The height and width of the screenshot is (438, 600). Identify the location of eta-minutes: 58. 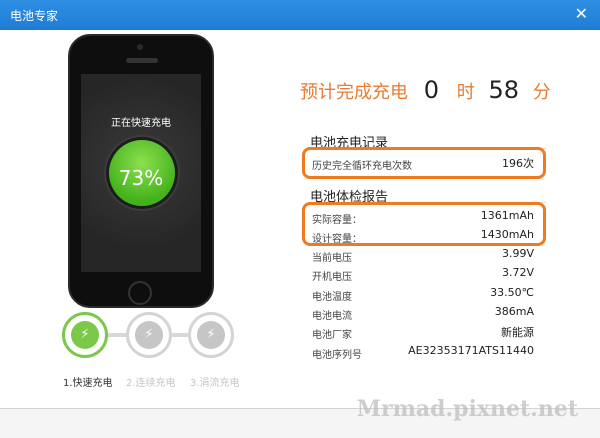
(504, 90).